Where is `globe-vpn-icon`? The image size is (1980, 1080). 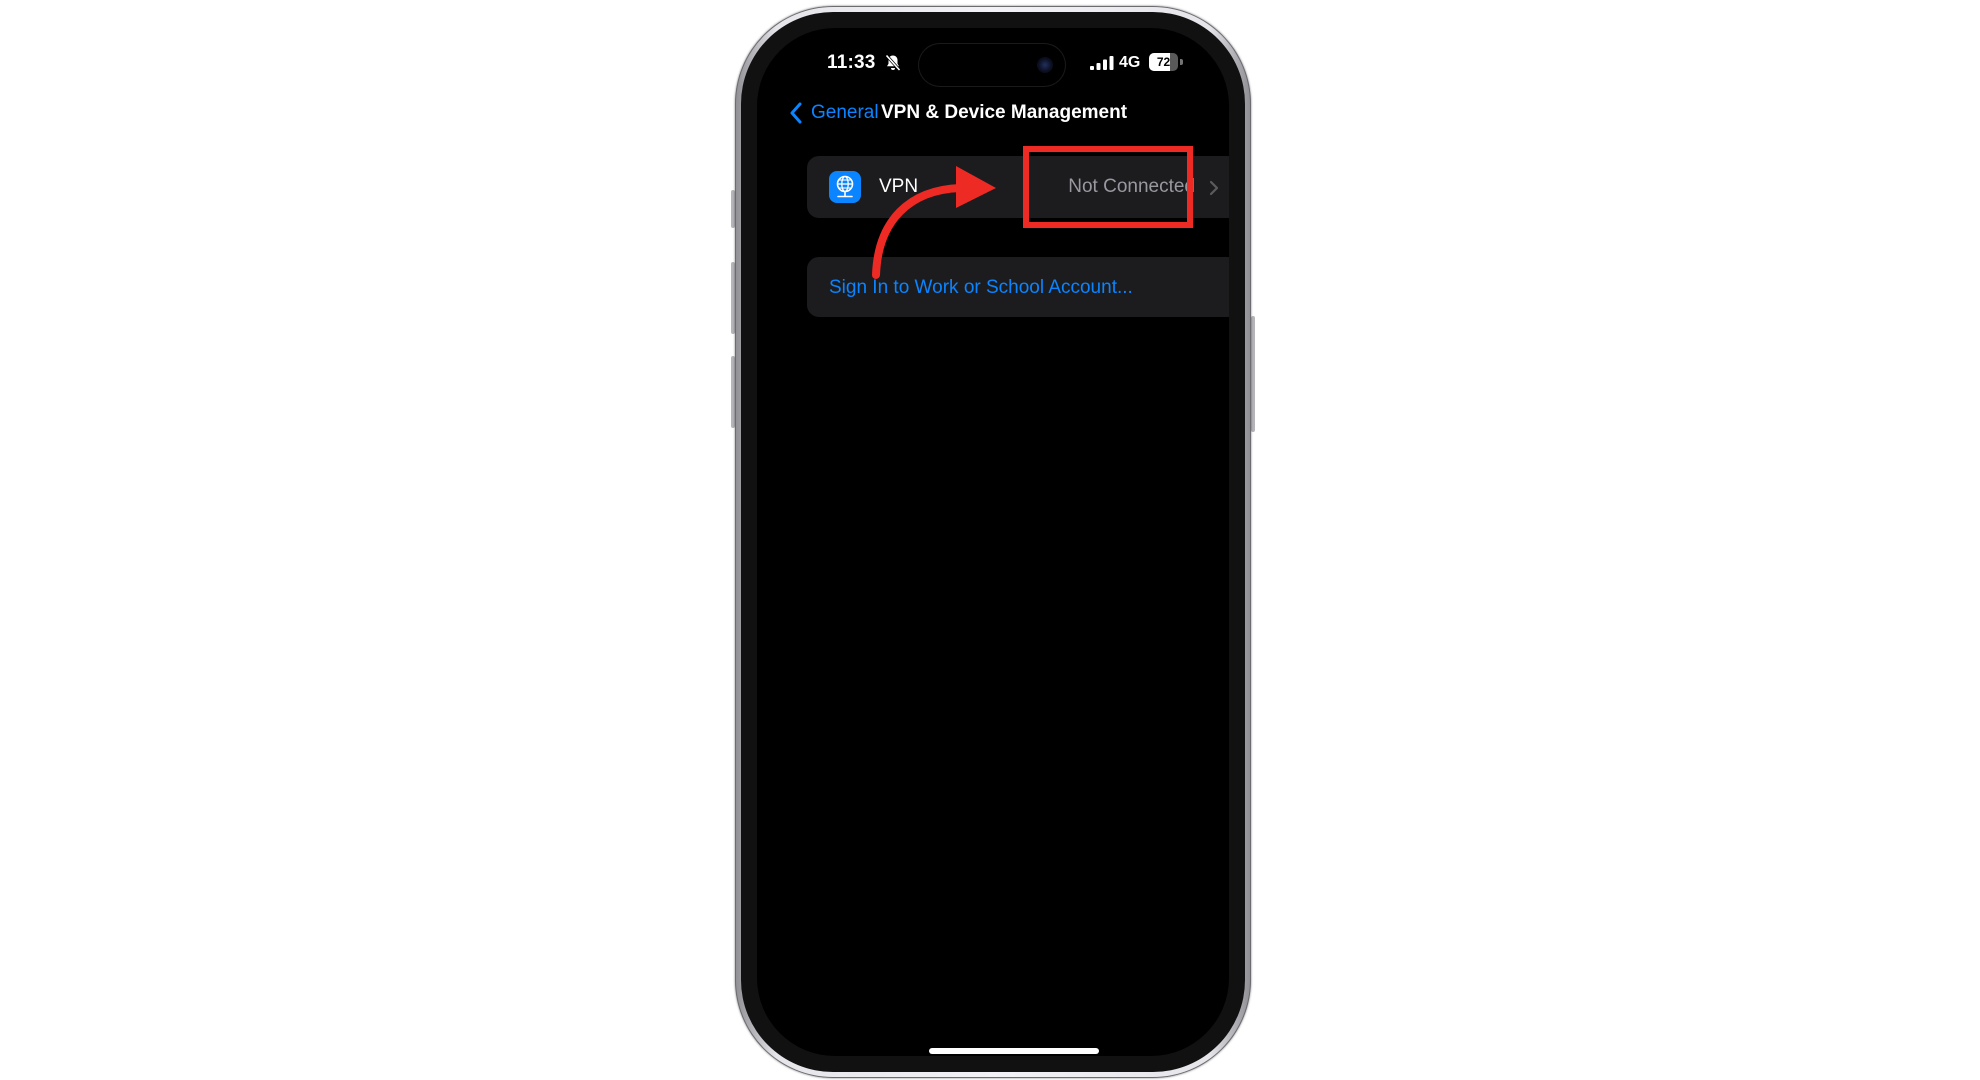 globe-vpn-icon is located at coordinates (845, 187).